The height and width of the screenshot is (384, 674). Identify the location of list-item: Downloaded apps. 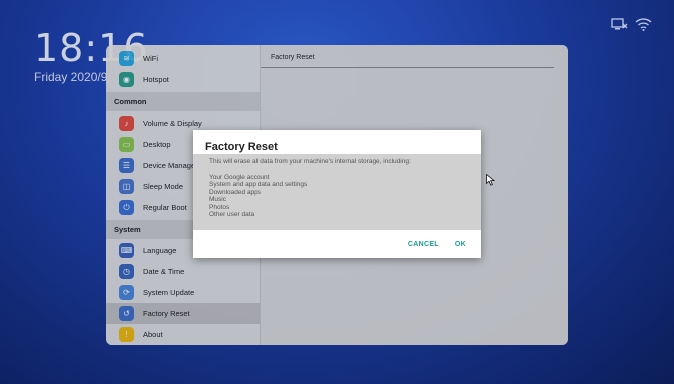
(235, 192).